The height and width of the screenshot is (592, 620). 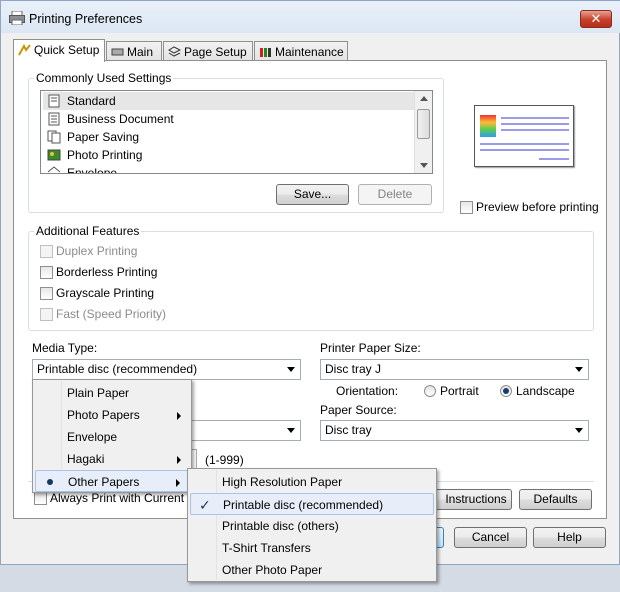 I want to click on maintenance-icon, so click(x=265, y=52).